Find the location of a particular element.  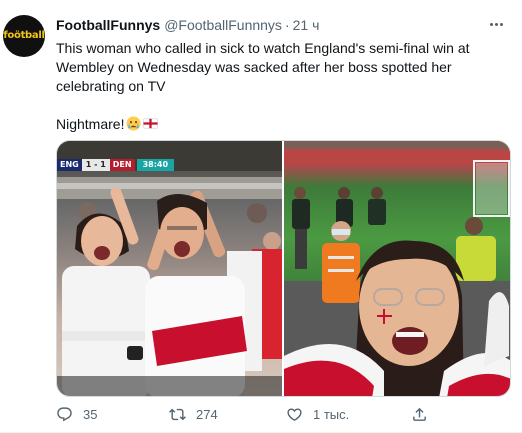

reply-button: 35 is located at coordinates (76, 414).